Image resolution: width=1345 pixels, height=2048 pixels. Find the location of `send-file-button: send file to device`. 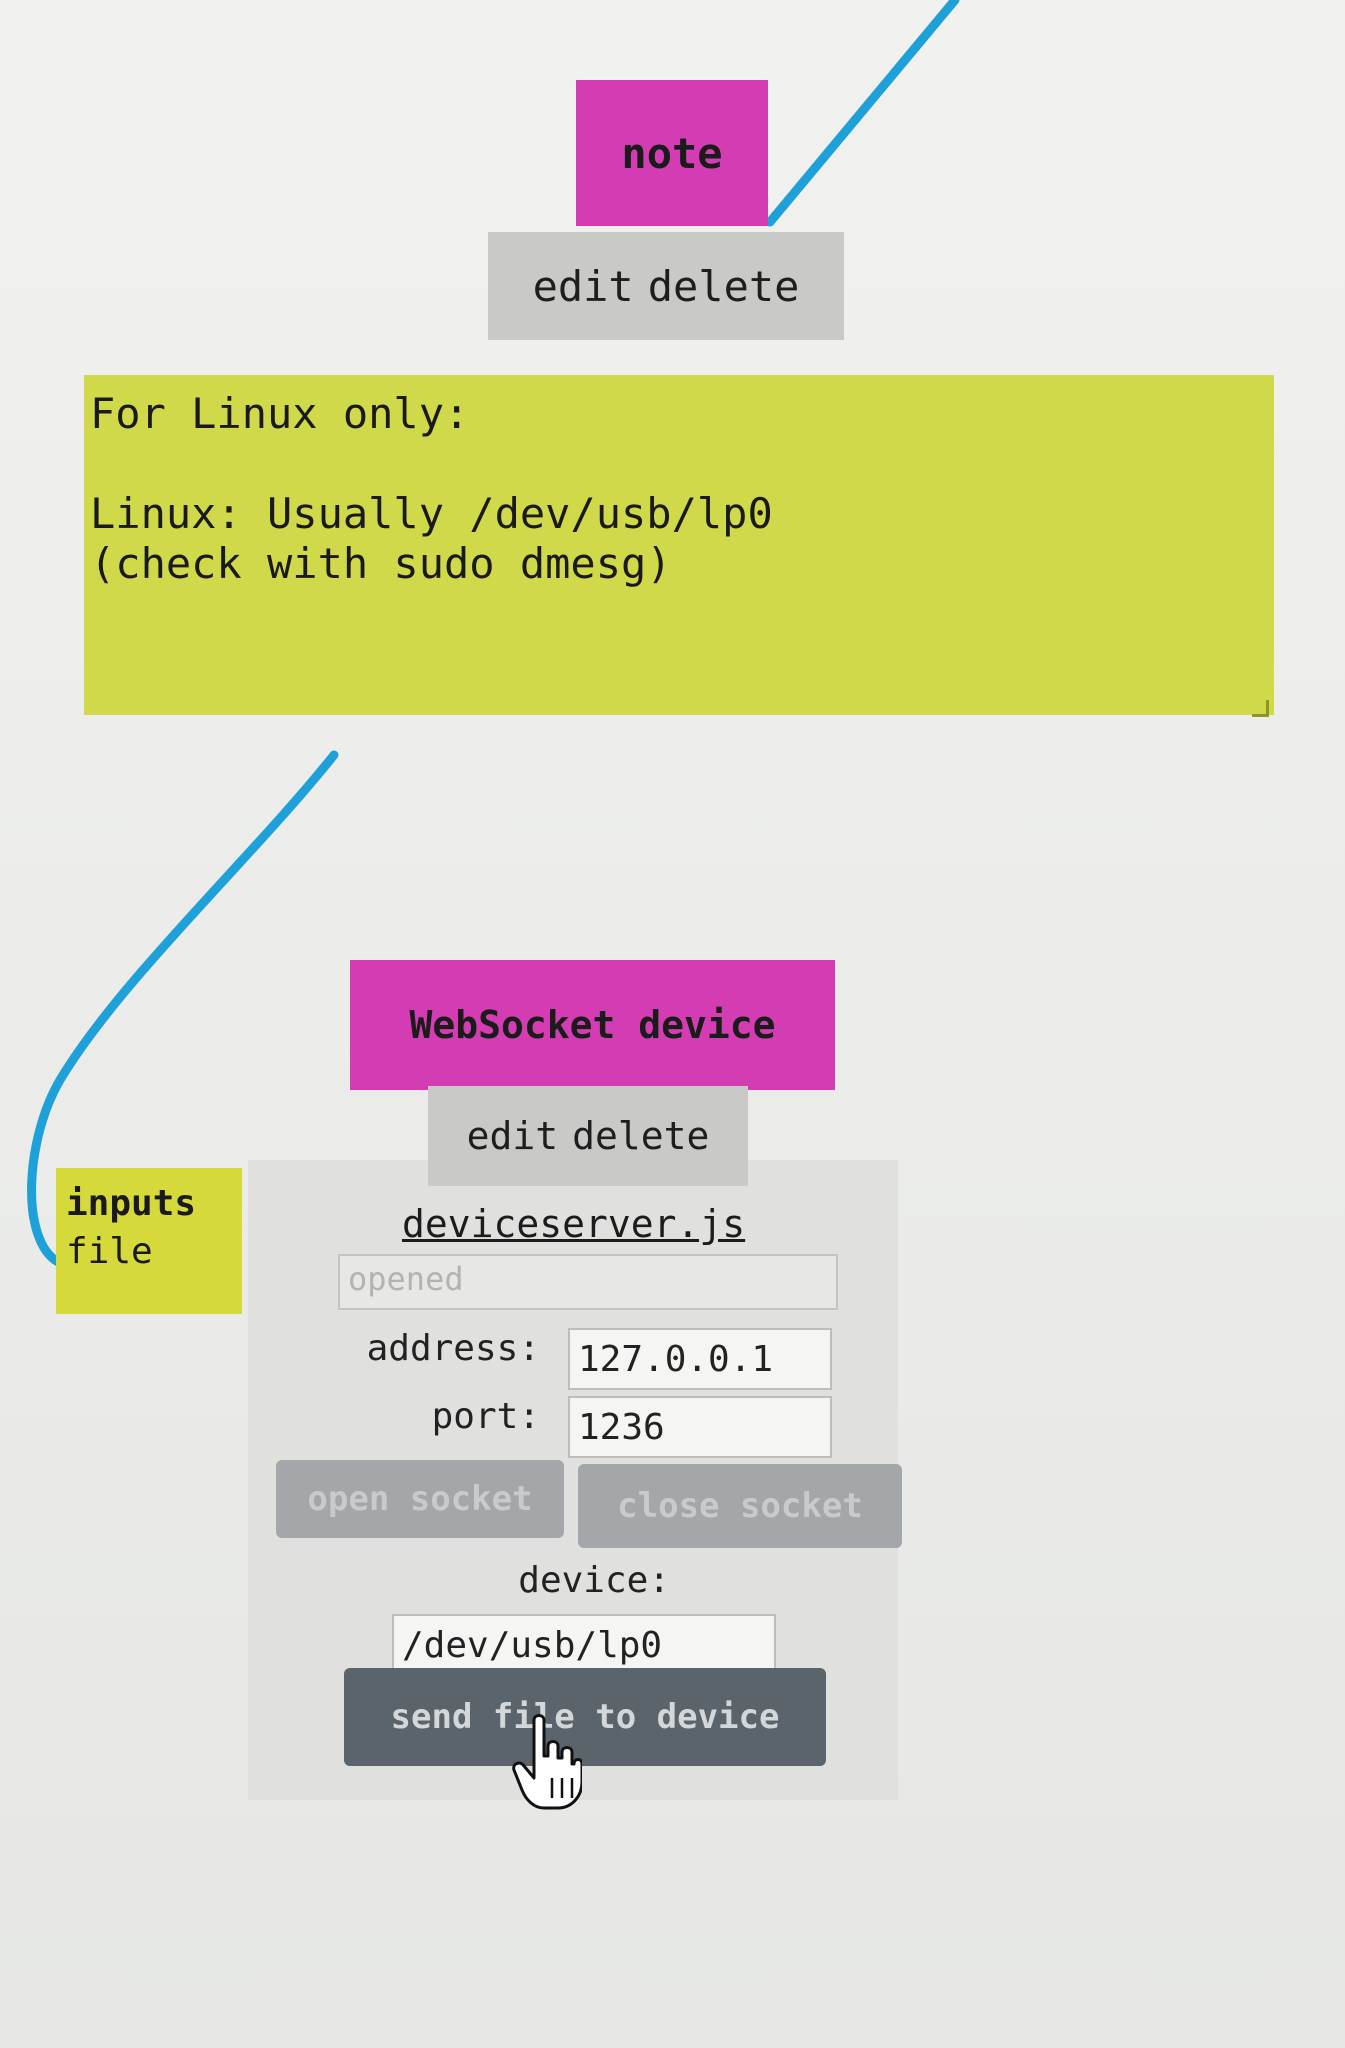

send-file-button: send file to device is located at coordinates (585, 1717).